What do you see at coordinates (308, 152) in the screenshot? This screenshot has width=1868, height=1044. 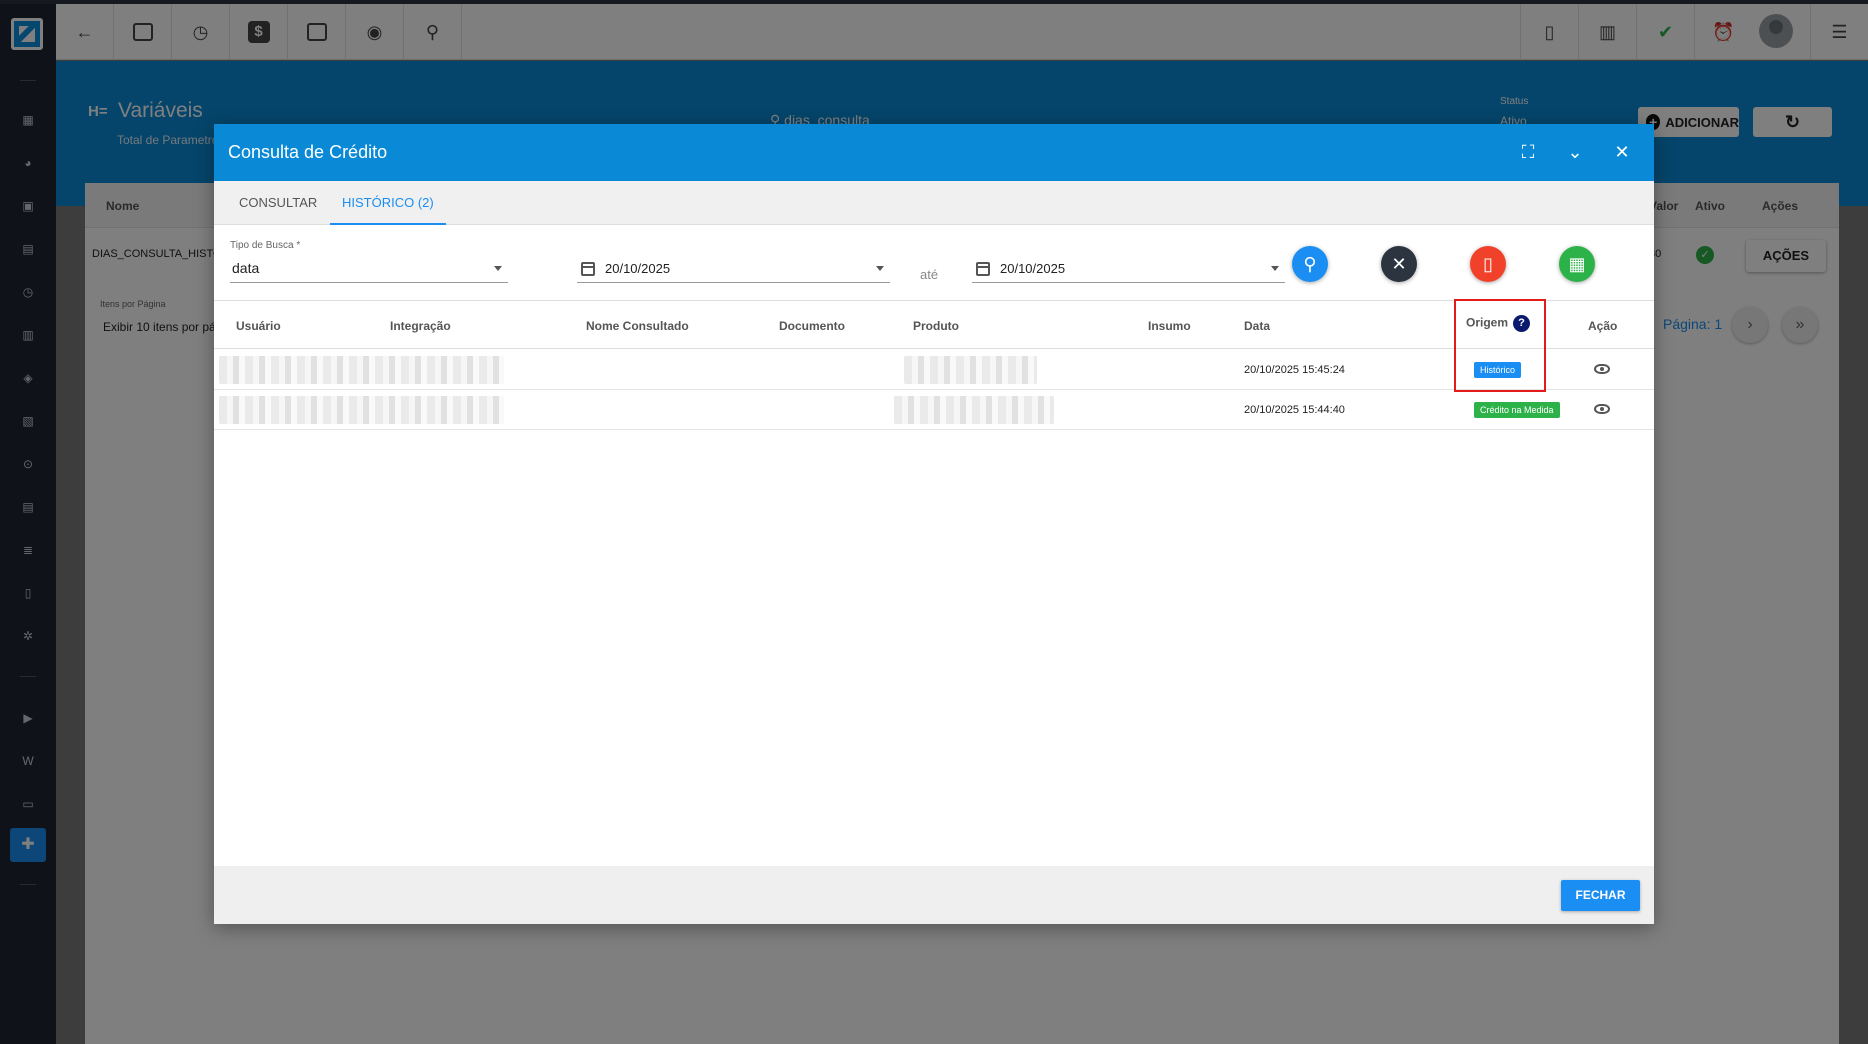 I see `dialog-title: Consulta de Crédito` at bounding box center [308, 152].